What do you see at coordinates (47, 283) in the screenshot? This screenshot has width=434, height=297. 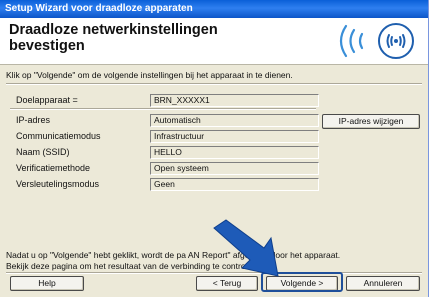 I see `help-button: Help` at bounding box center [47, 283].